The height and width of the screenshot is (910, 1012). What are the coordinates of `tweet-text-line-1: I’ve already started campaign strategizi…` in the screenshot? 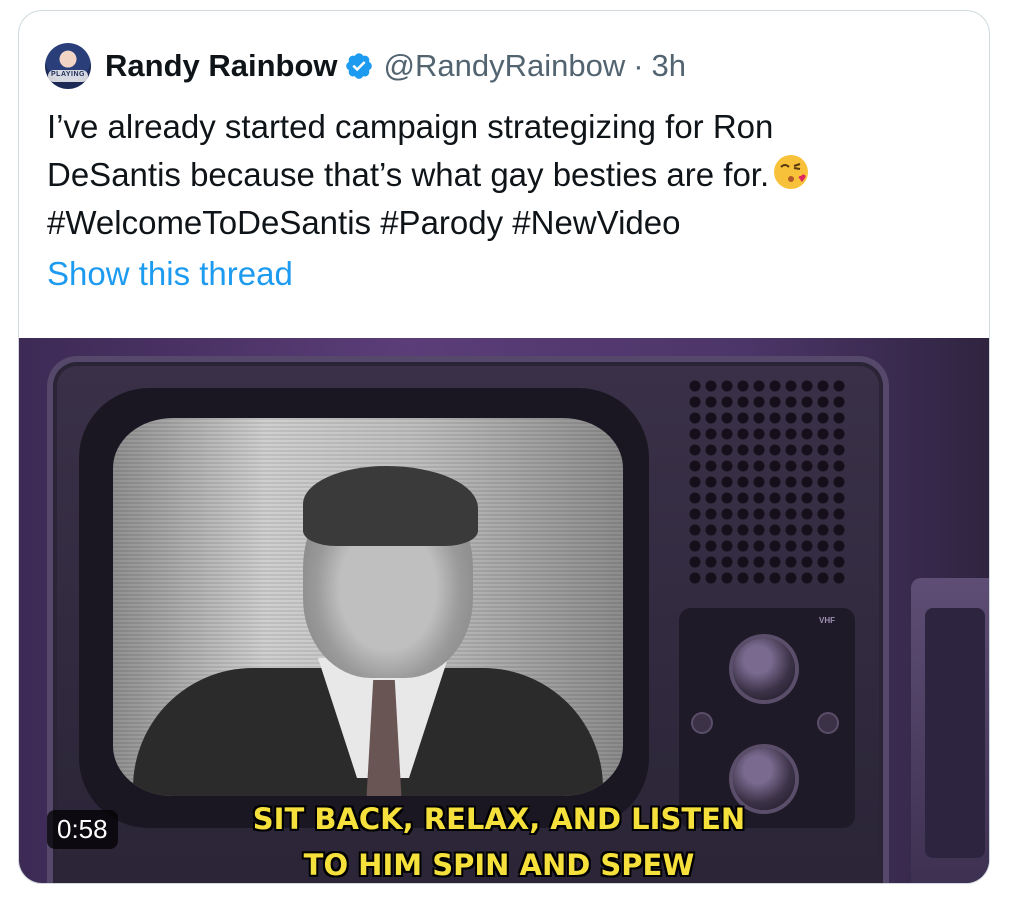 It's located at (410, 126).